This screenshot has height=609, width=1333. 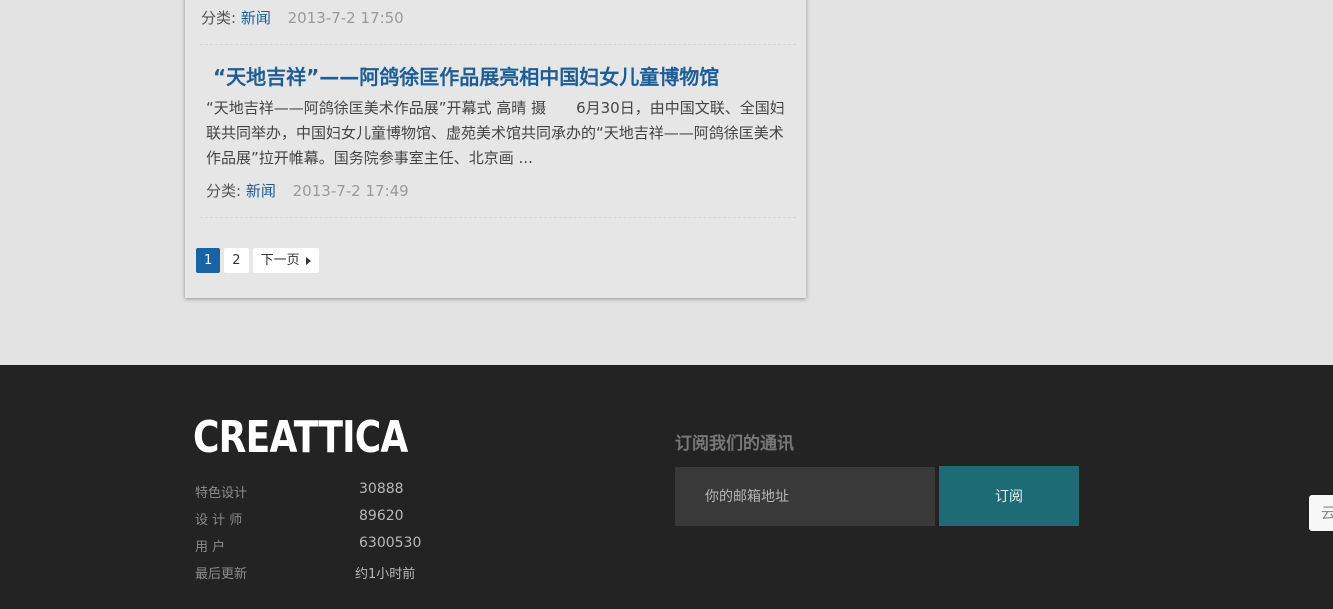 I want to click on stat-value: 约1小时前, so click(x=385, y=574).